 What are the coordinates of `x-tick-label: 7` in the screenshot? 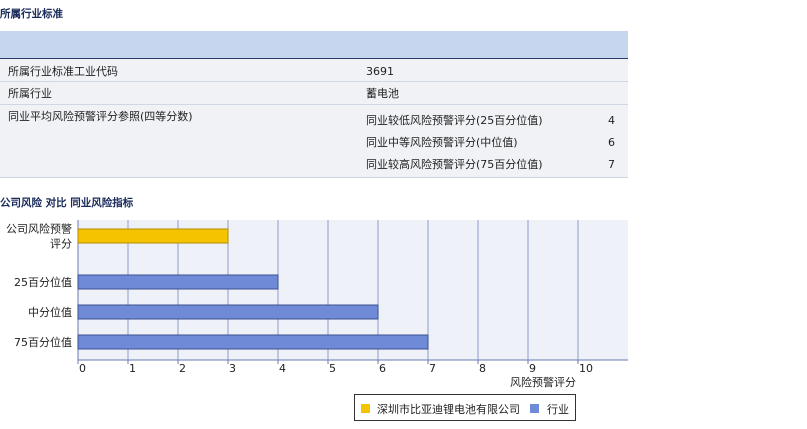 It's located at (432, 368).